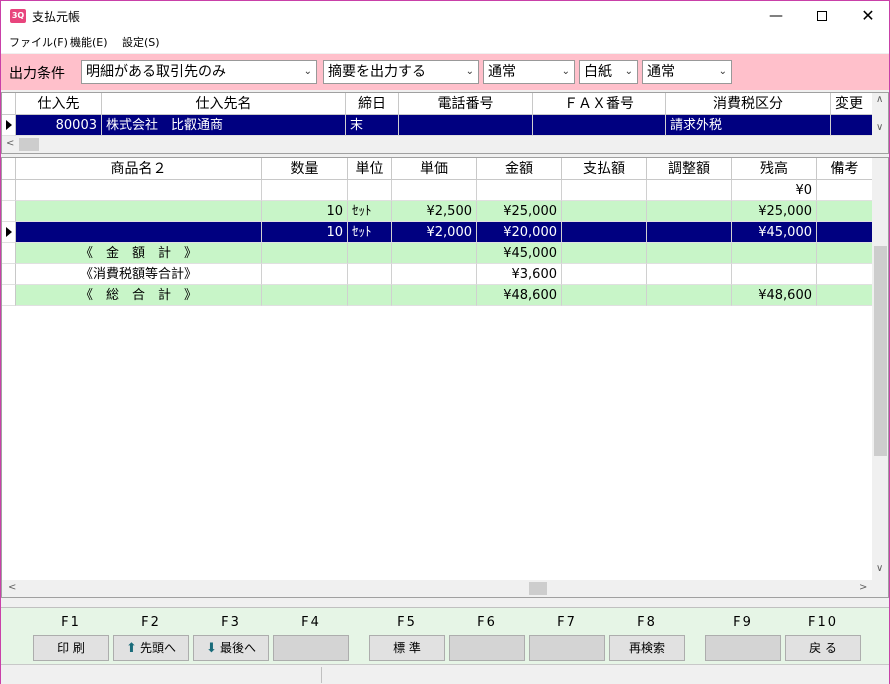 The height and width of the screenshot is (684, 890). Describe the element at coordinates (224, 104) in the screenshot. I see `col-header-supplier-name: 仕入先名` at that location.